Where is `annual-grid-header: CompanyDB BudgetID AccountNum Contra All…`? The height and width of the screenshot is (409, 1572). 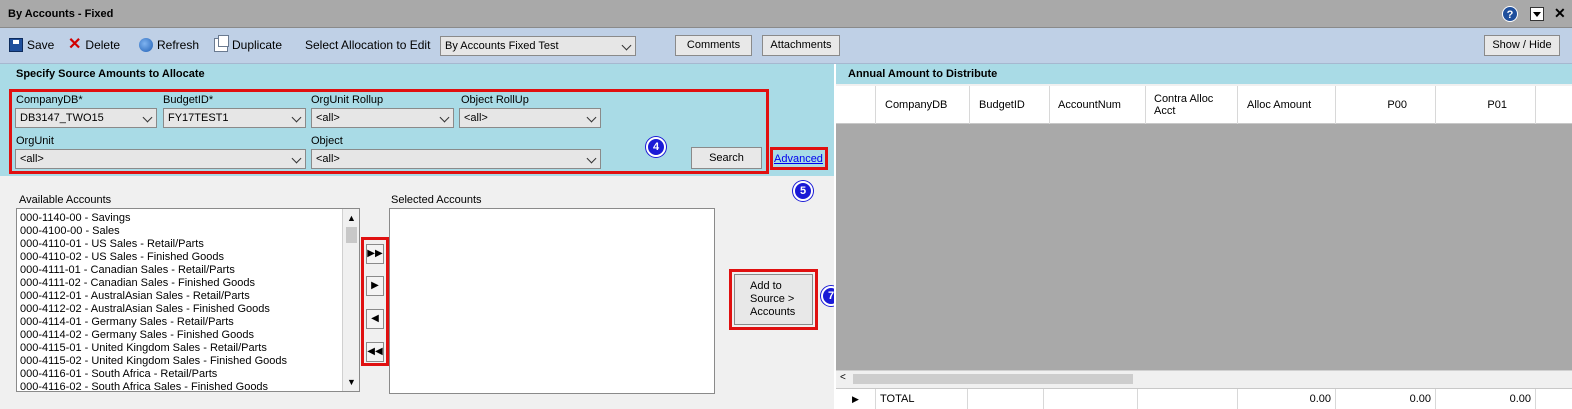 annual-grid-header: CompanyDB BudgetID AccountNum Contra All… is located at coordinates (1204, 105).